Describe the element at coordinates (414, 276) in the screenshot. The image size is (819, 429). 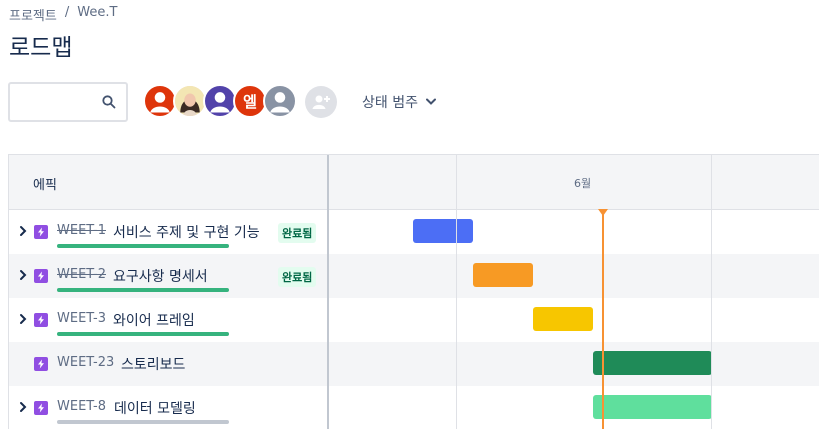
I see `epic-row: WEET-2 요구사항 명세서 완료됨` at that location.